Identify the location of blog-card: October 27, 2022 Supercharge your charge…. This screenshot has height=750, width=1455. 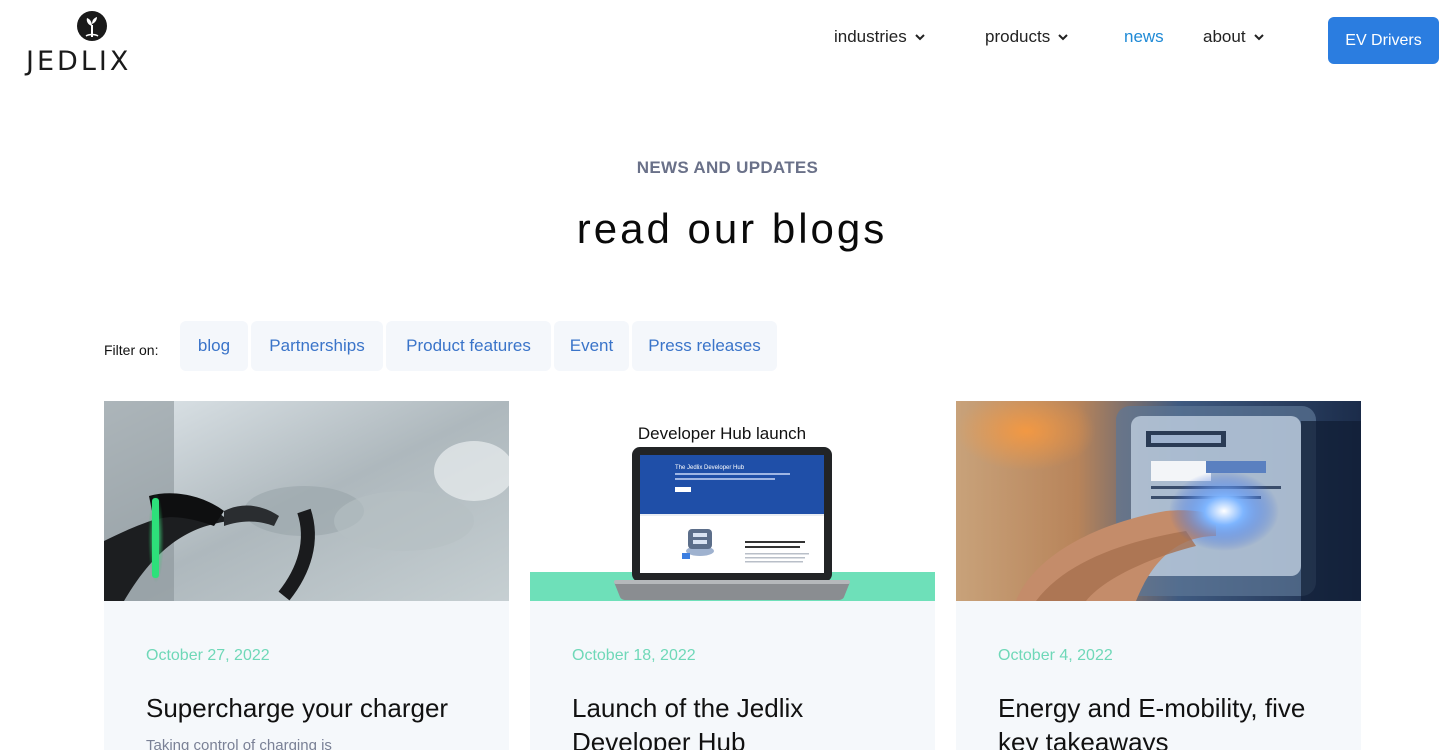
(306, 575).